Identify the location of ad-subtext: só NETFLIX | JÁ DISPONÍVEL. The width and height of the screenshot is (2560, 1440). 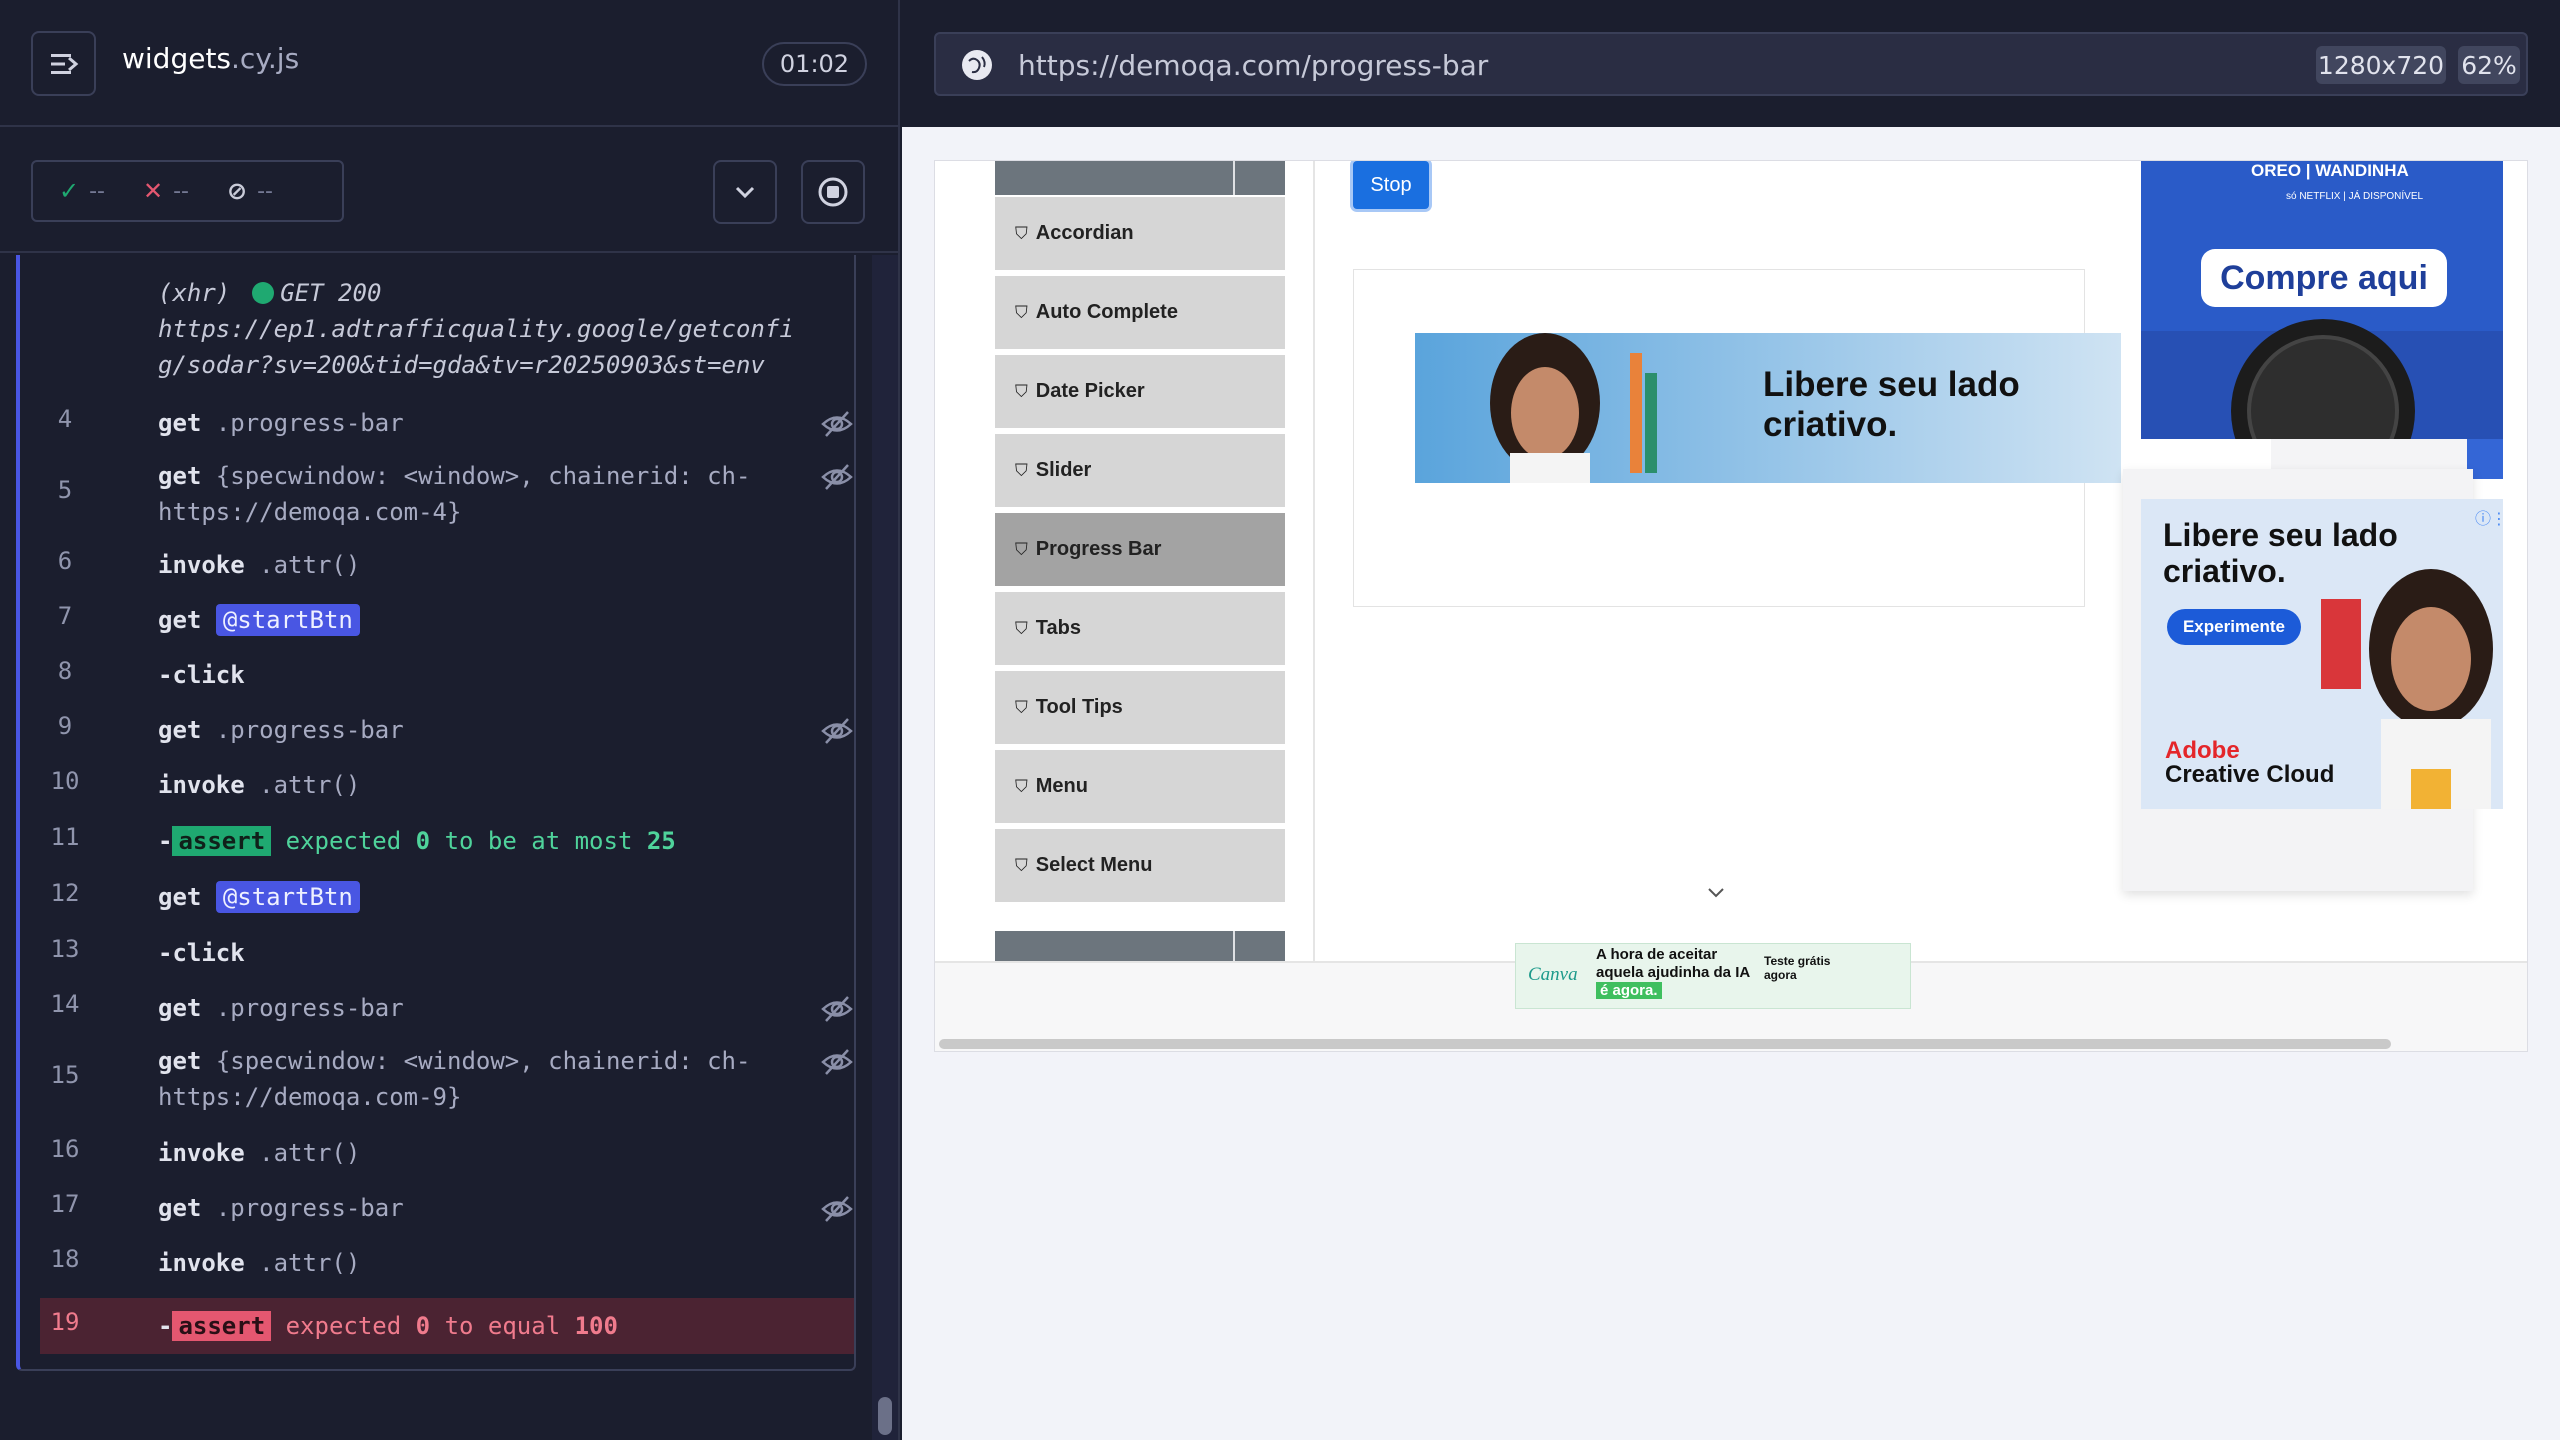
(2355, 196).